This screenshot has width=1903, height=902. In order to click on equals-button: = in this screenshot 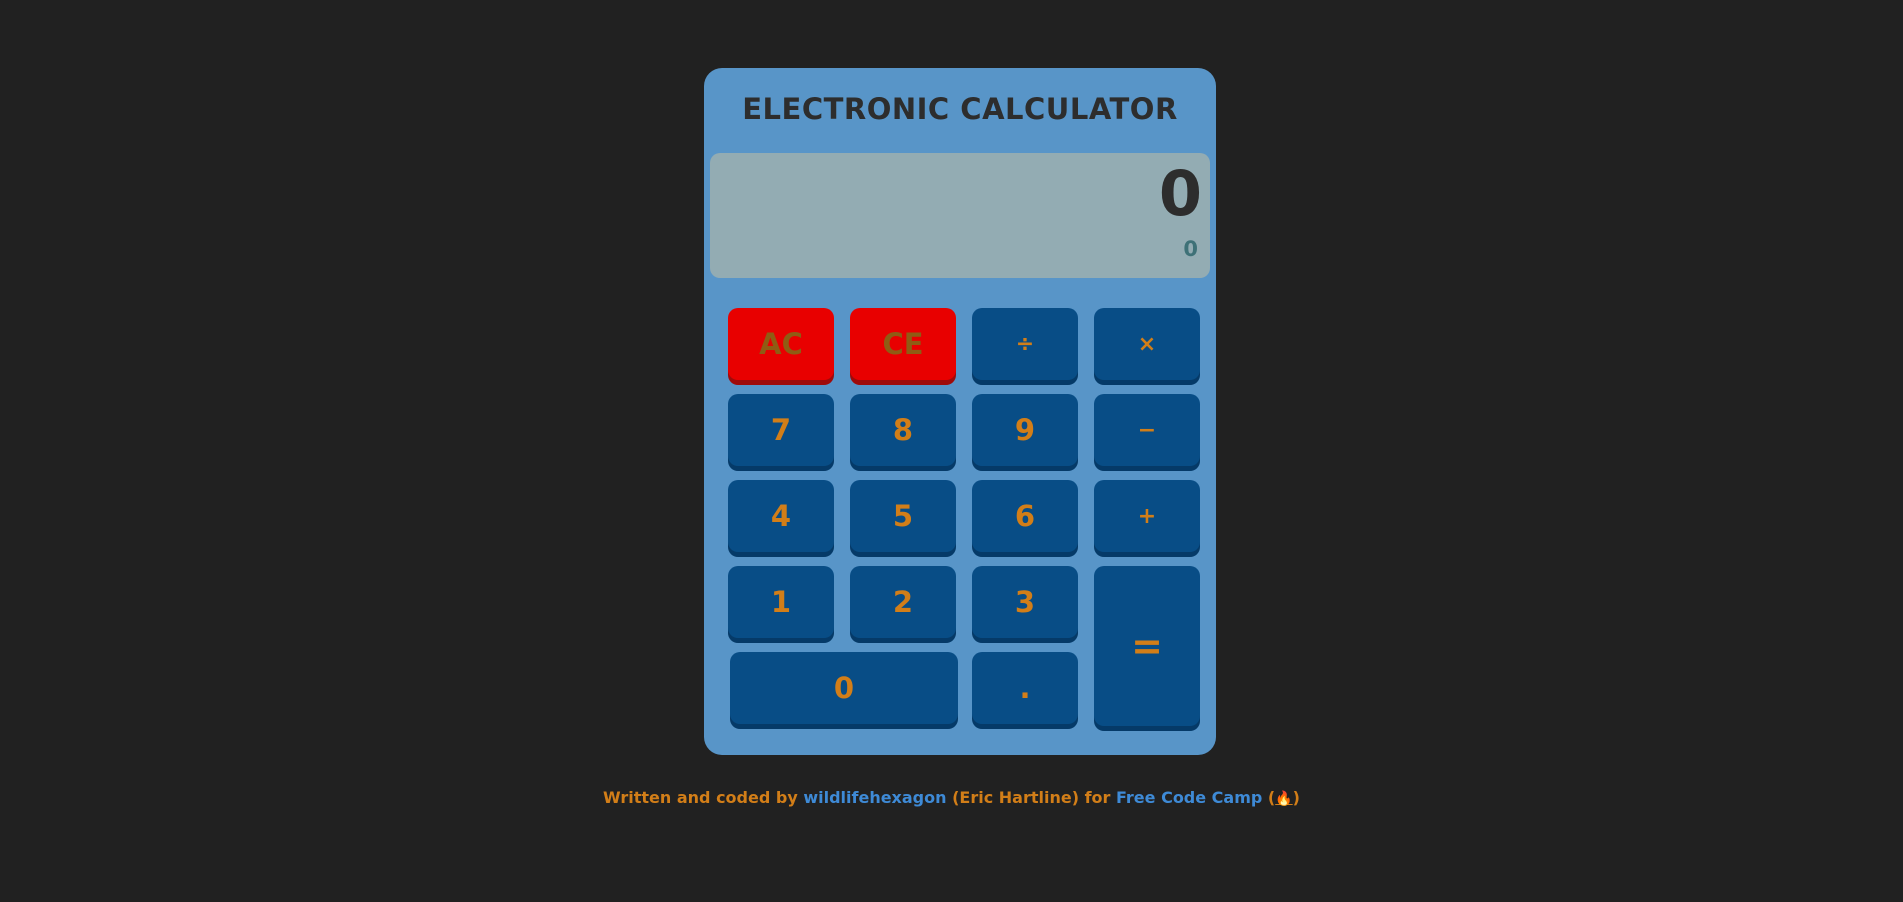, I will do `click(1147, 646)`.